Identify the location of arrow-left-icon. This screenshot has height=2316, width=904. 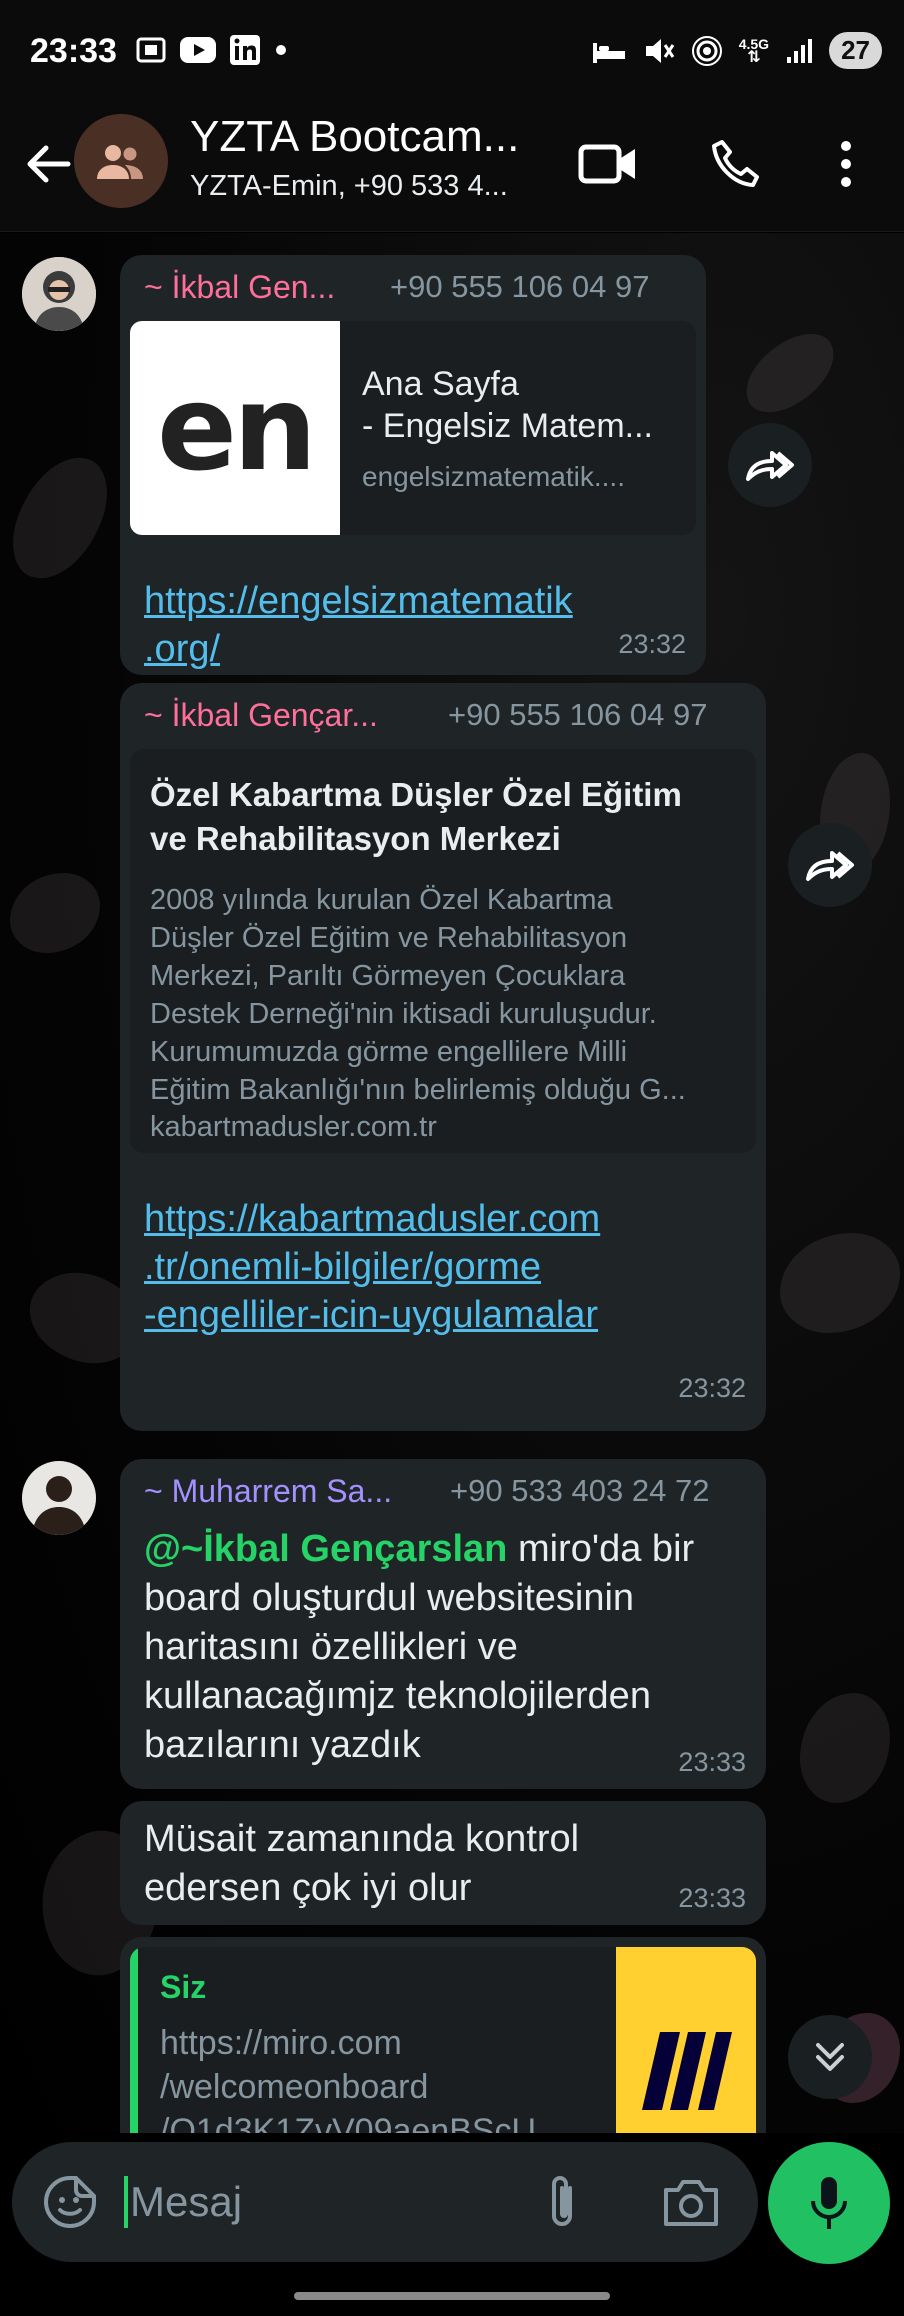
(49, 164).